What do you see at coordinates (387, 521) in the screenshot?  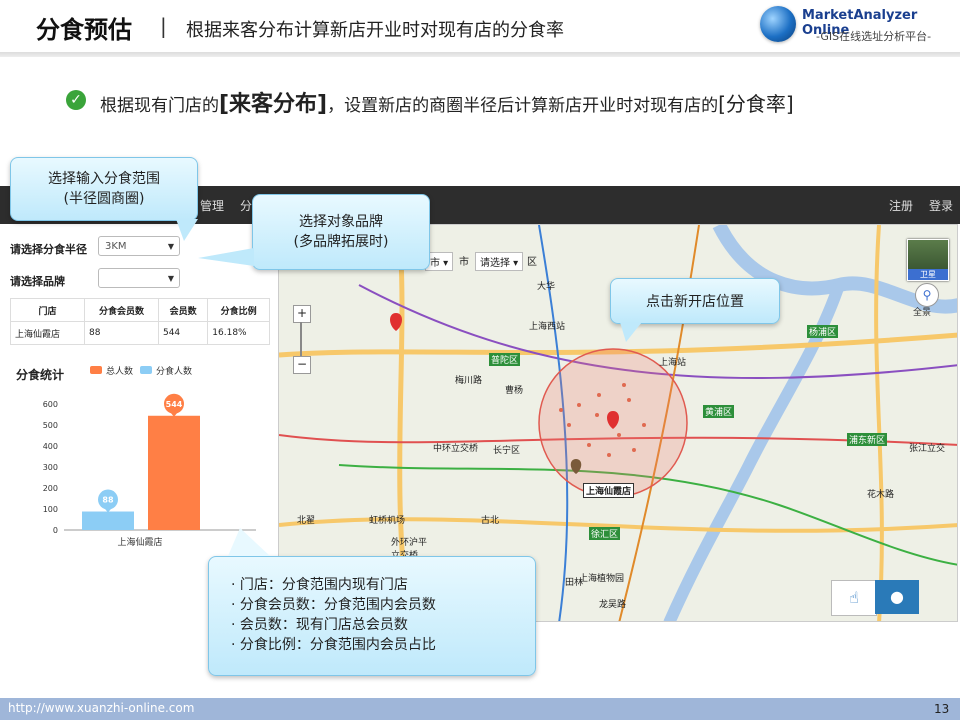 I see `map-place-label: 虹桥机场` at bounding box center [387, 521].